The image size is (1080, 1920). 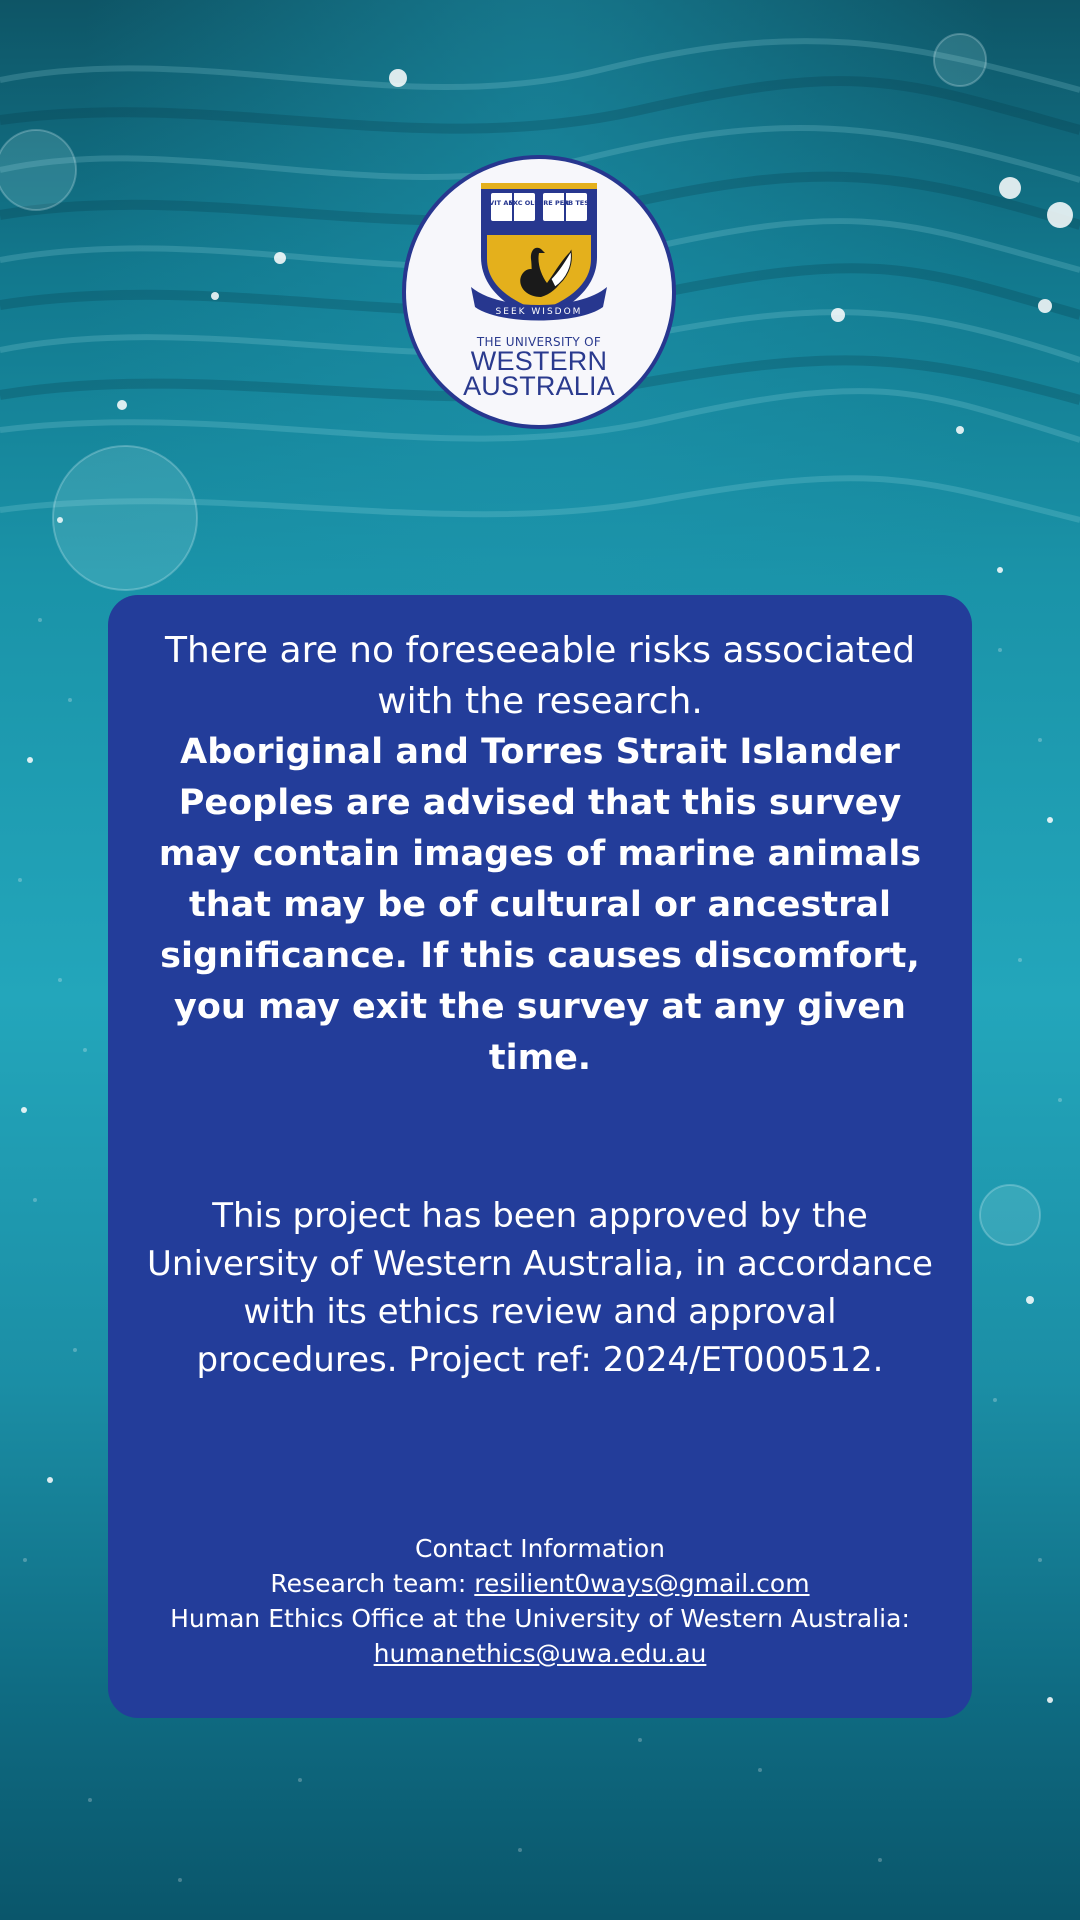 I want to click on ethics-office-email-link: humanethics@uwa.edu.au, so click(x=540, y=1653).